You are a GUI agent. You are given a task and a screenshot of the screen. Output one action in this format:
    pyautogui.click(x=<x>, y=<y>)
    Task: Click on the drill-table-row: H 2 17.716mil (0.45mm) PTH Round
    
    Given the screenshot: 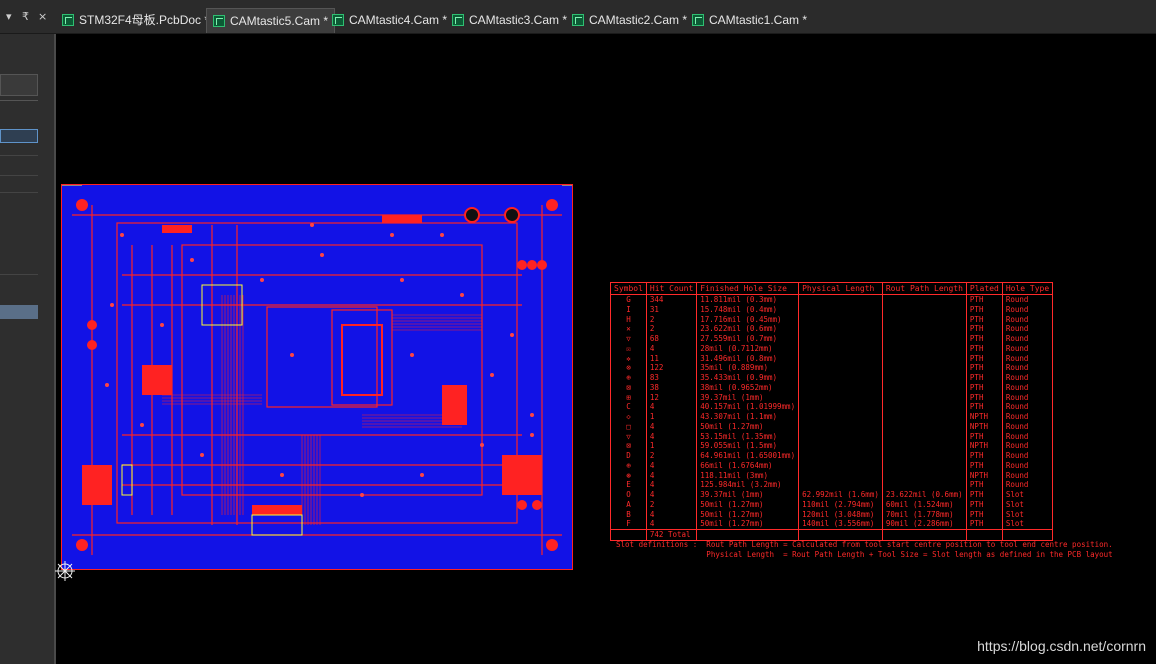 What is the action you would take?
    pyautogui.click(x=832, y=319)
    